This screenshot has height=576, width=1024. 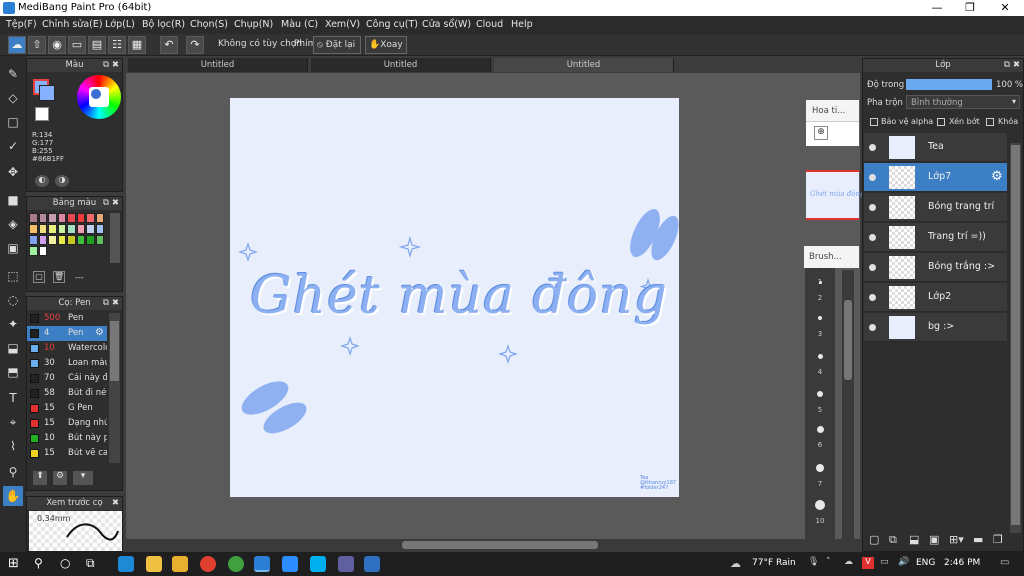 What do you see at coordinates (13, 74) in the screenshot?
I see `brush-tool-icon: ✎` at bounding box center [13, 74].